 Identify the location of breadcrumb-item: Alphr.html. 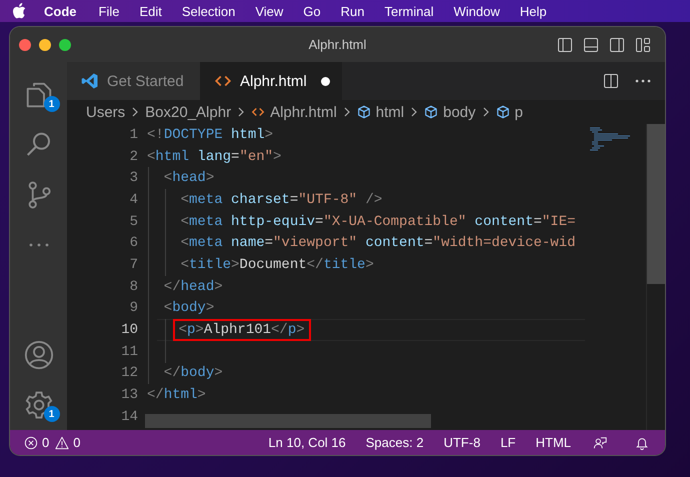
(303, 112).